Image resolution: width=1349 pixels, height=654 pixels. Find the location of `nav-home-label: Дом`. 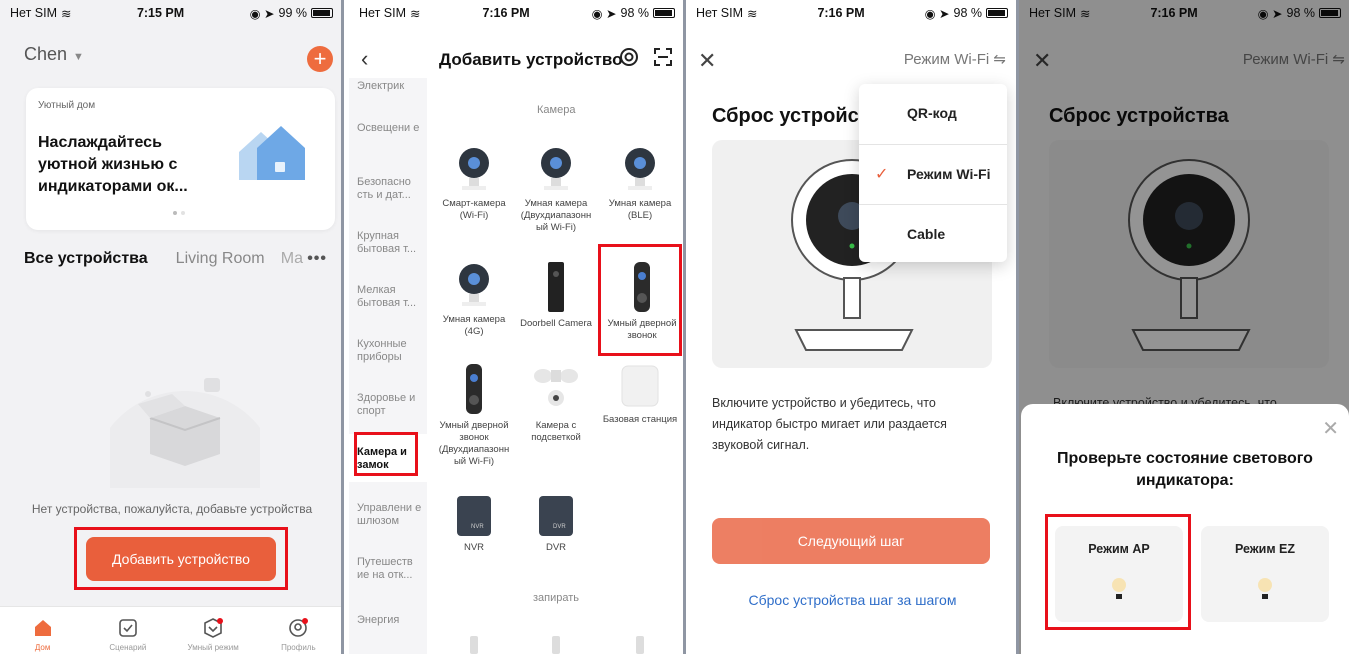

nav-home-label: Дом is located at coordinates (42, 647).